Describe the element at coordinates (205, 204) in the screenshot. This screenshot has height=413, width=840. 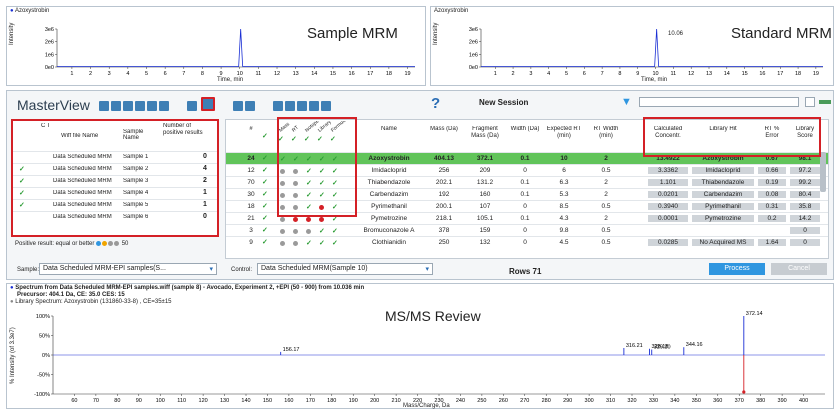
I see `positive-count: 1` at that location.